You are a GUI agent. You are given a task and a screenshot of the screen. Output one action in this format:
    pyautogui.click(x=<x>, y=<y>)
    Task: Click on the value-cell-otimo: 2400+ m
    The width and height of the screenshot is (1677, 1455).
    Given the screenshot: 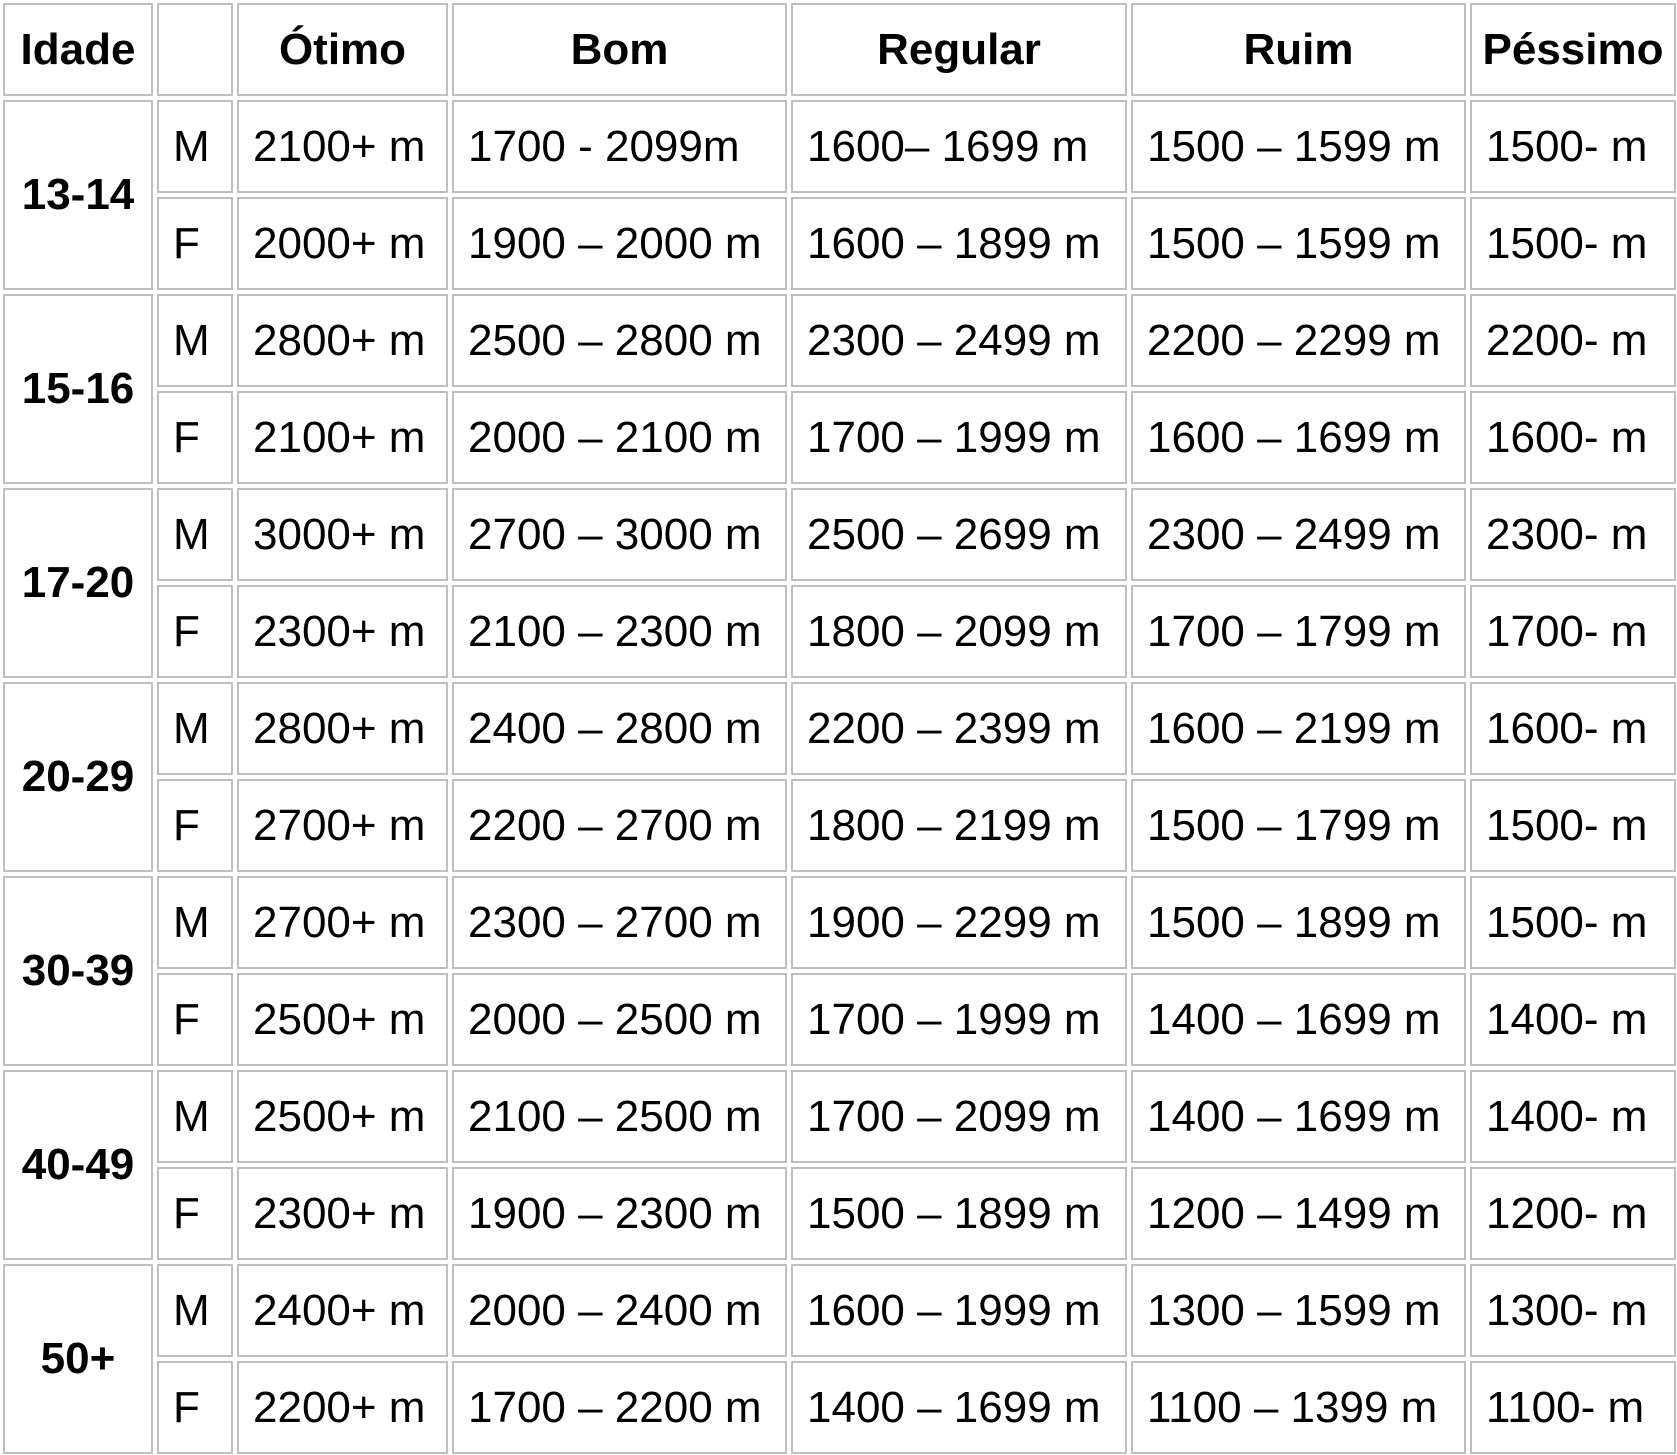 What is the action you would take?
    pyautogui.click(x=342, y=1310)
    